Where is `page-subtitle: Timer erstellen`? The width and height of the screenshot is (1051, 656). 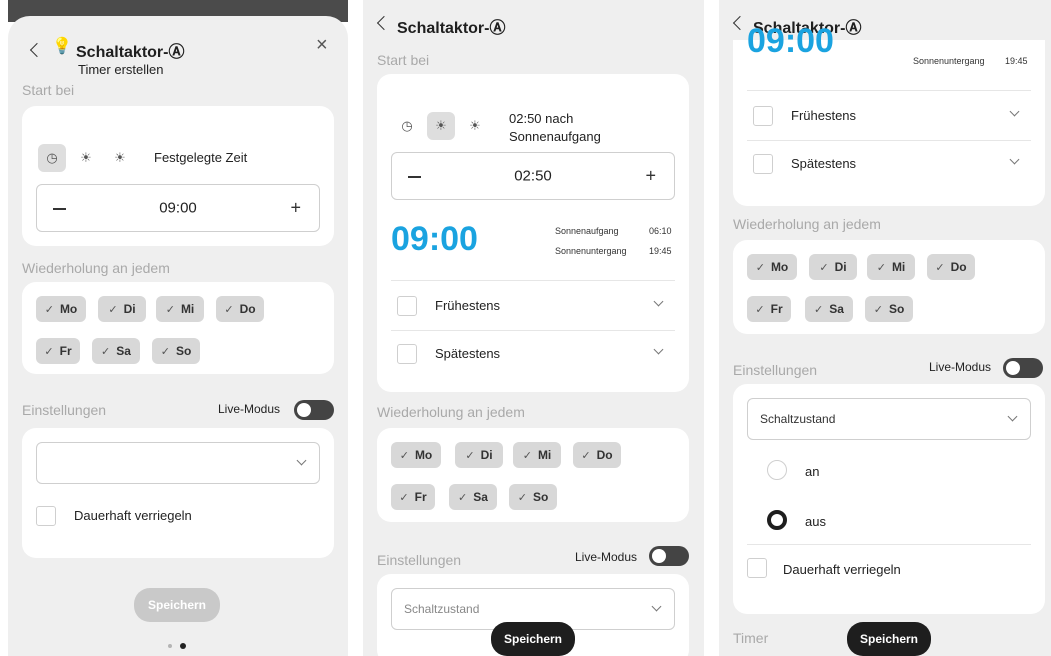
page-subtitle: Timer erstellen is located at coordinates (121, 69).